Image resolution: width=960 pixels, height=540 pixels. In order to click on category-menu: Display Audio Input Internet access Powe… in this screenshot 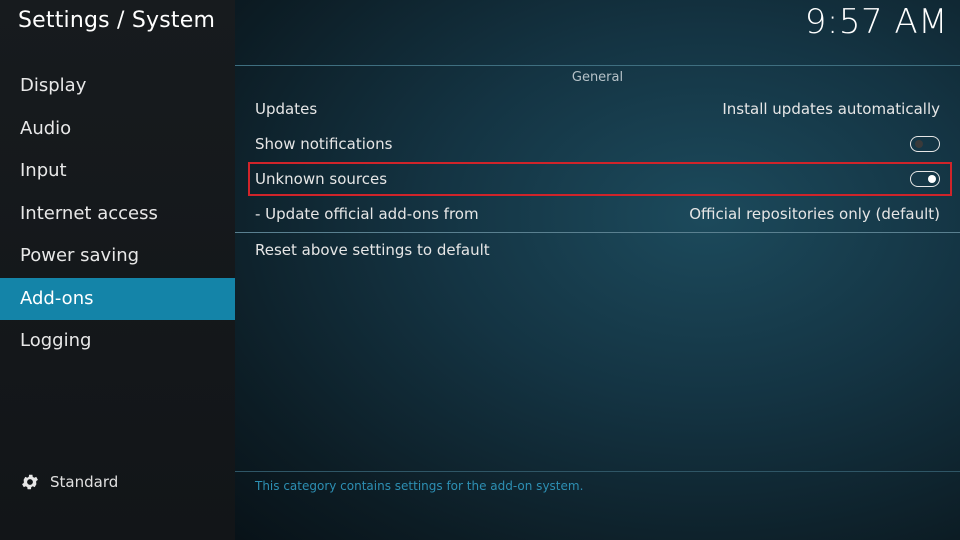, I will do `click(117, 214)`.